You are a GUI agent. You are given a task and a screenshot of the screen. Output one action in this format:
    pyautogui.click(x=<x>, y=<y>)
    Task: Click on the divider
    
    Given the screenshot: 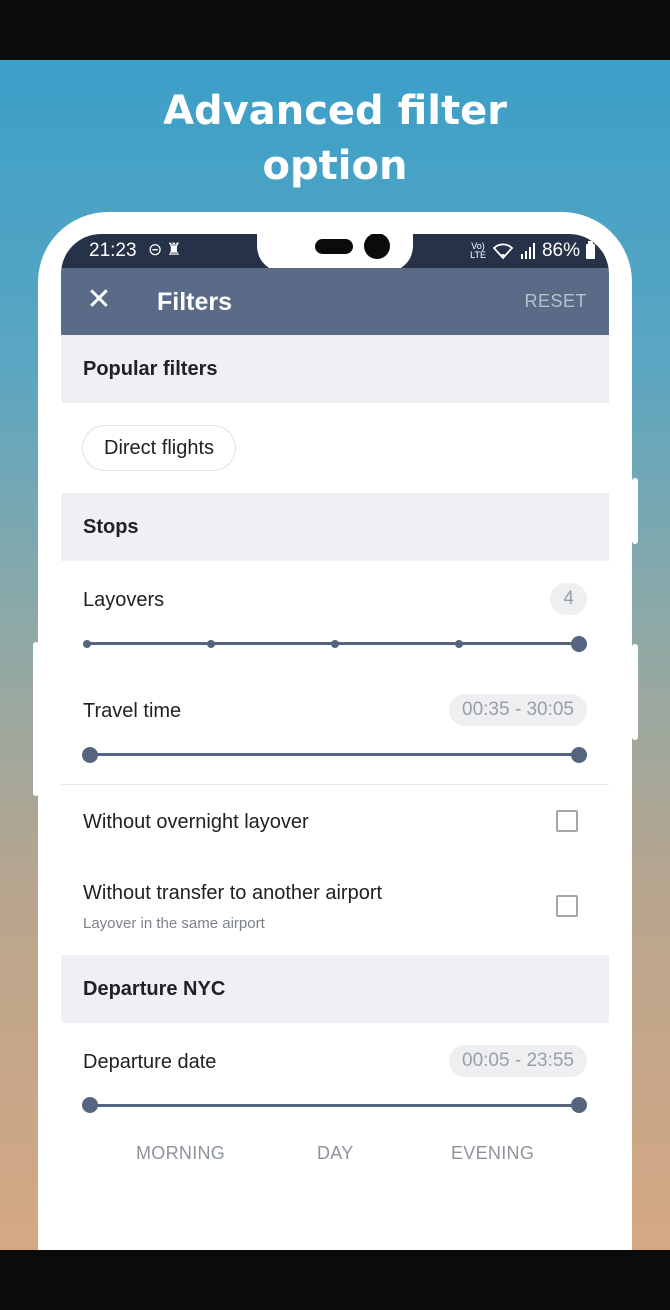 What is the action you would take?
    pyautogui.click(x=335, y=784)
    